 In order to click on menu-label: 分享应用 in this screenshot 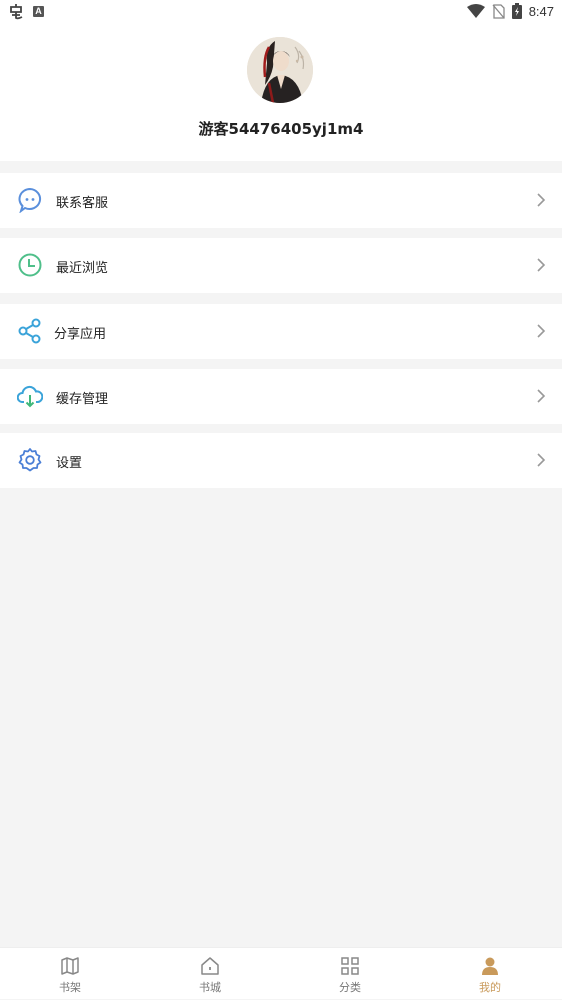, I will do `click(80, 334)`.